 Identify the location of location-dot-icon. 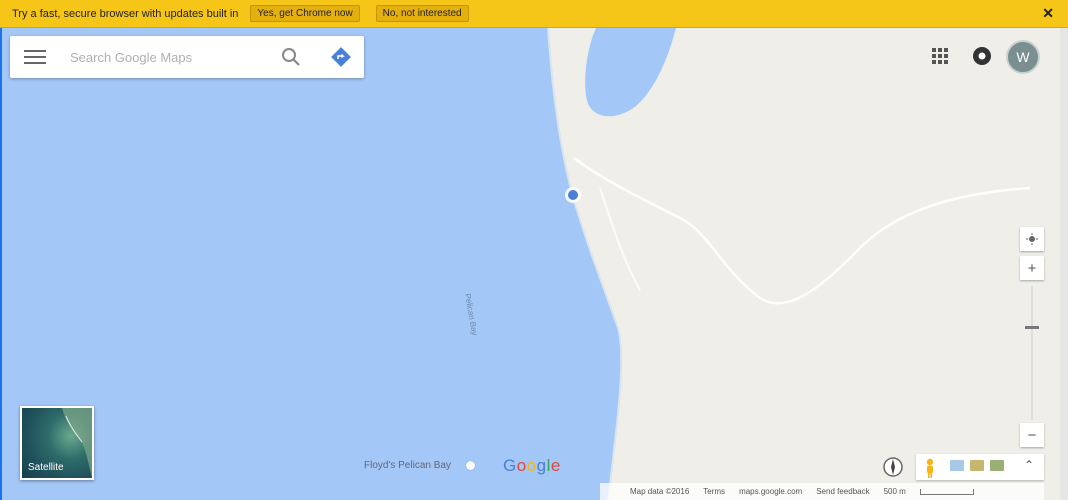
(573, 195).